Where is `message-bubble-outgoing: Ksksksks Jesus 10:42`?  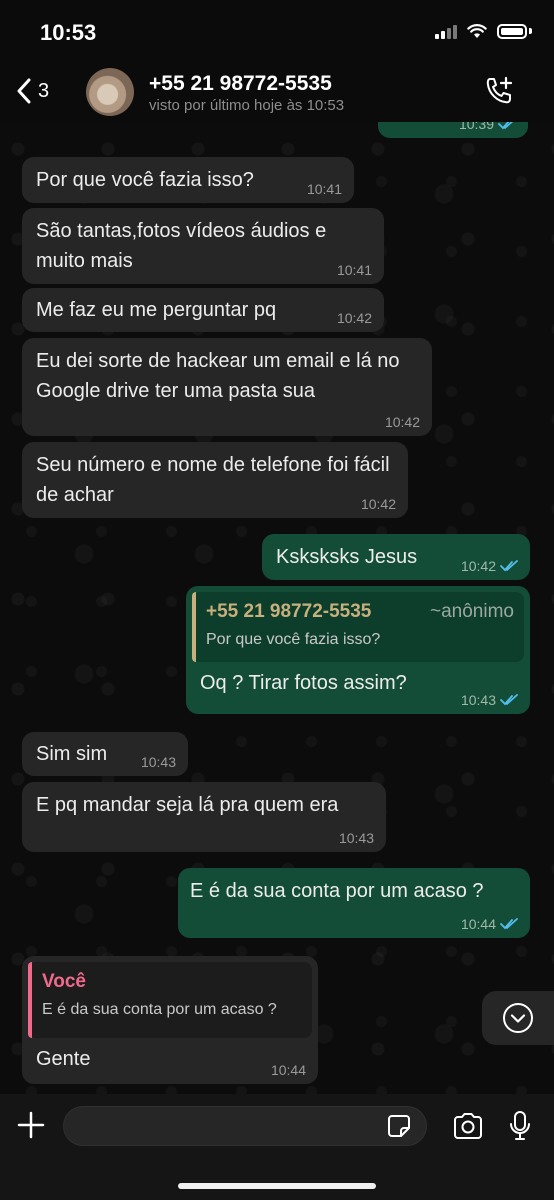
message-bubble-outgoing: Ksksksks Jesus 10:42 is located at coordinates (396, 557).